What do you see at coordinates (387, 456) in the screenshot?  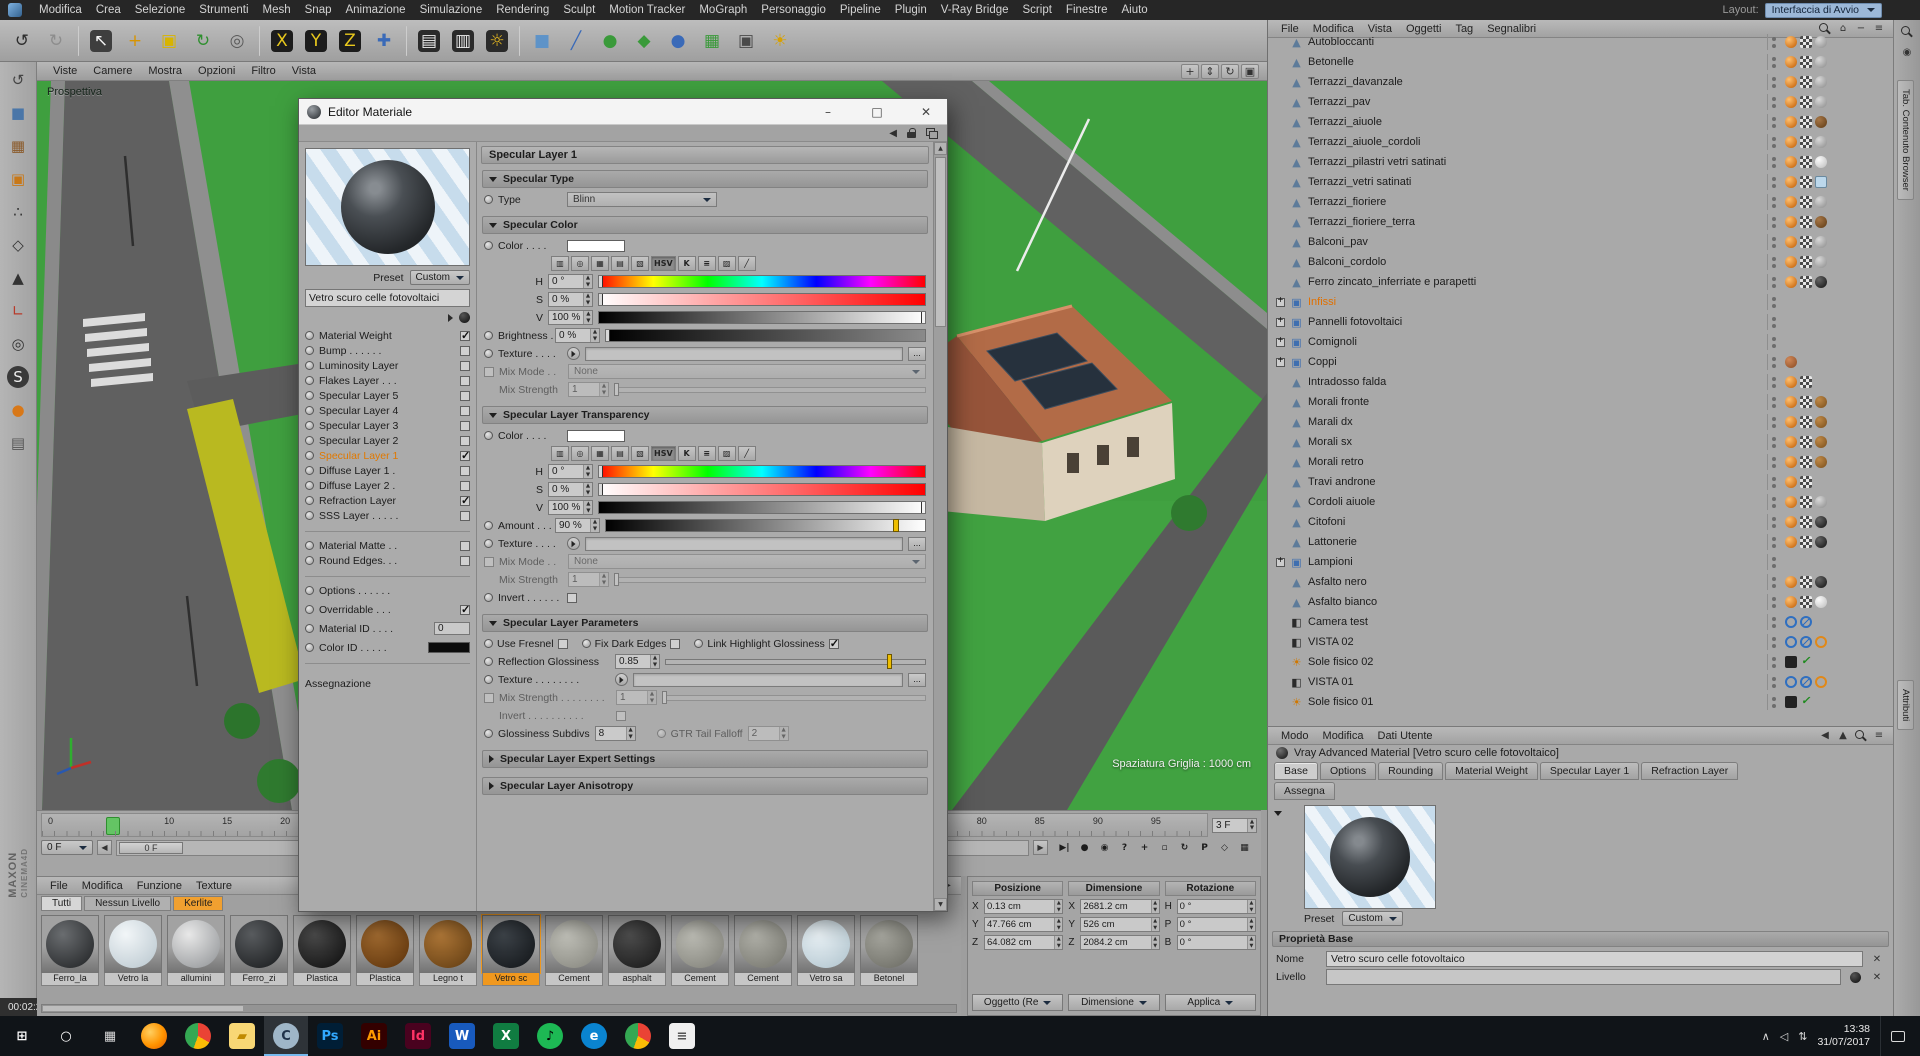 I see `channel-label: Specular Layer 1` at bounding box center [387, 456].